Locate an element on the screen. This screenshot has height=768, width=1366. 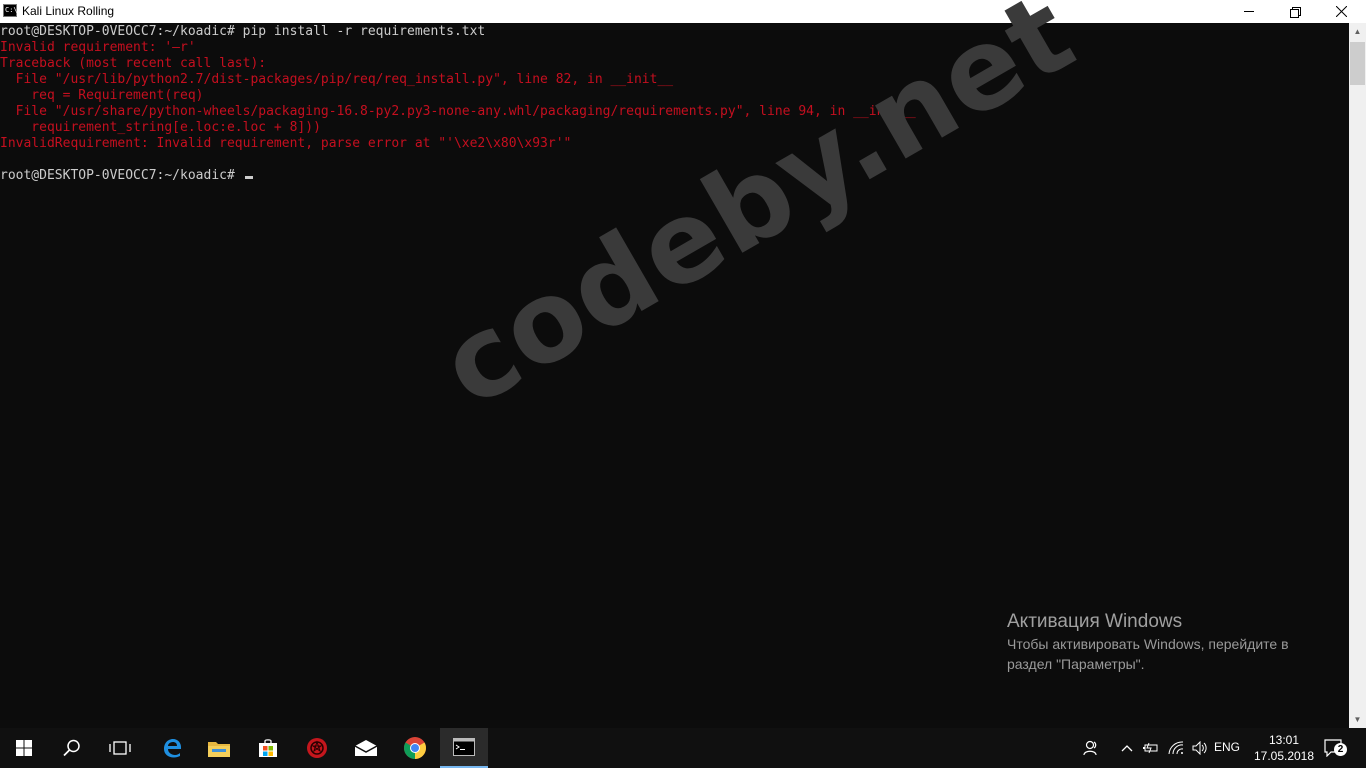
start-icon is located at coordinates (24, 748).